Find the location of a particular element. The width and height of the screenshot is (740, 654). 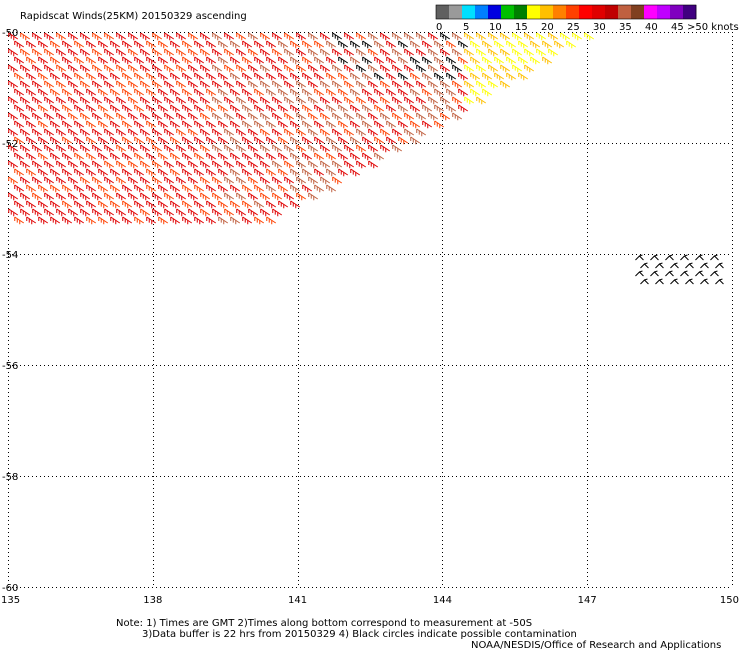

latitude-tick-label: -56 is located at coordinates (10, 366).